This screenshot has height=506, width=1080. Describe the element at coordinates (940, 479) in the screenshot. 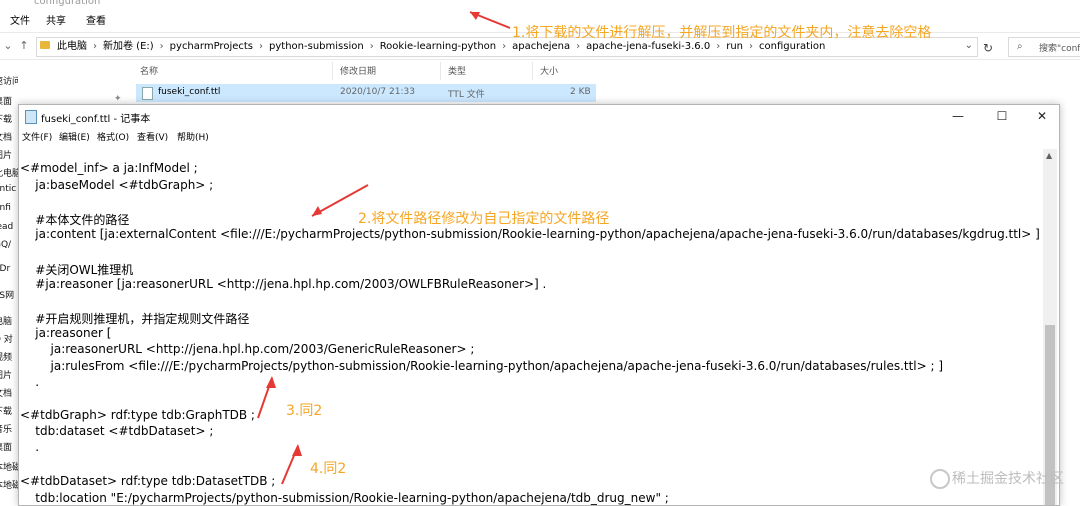

I see `watermark-logo-icon` at that location.